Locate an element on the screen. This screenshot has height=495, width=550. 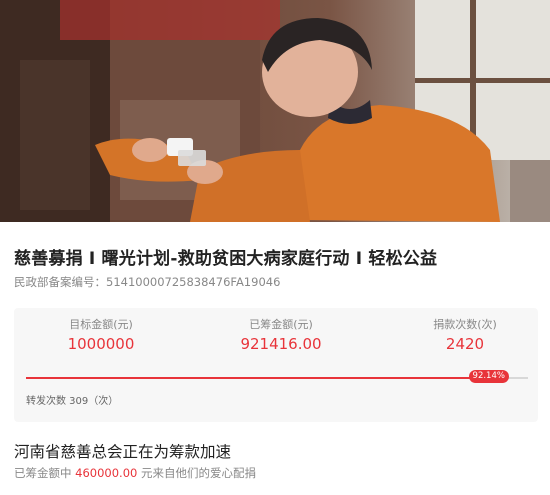
matching-donation-info: 已筹金额中 460000.00 元来自他们的爱心配捐 is located at coordinates (135, 473).